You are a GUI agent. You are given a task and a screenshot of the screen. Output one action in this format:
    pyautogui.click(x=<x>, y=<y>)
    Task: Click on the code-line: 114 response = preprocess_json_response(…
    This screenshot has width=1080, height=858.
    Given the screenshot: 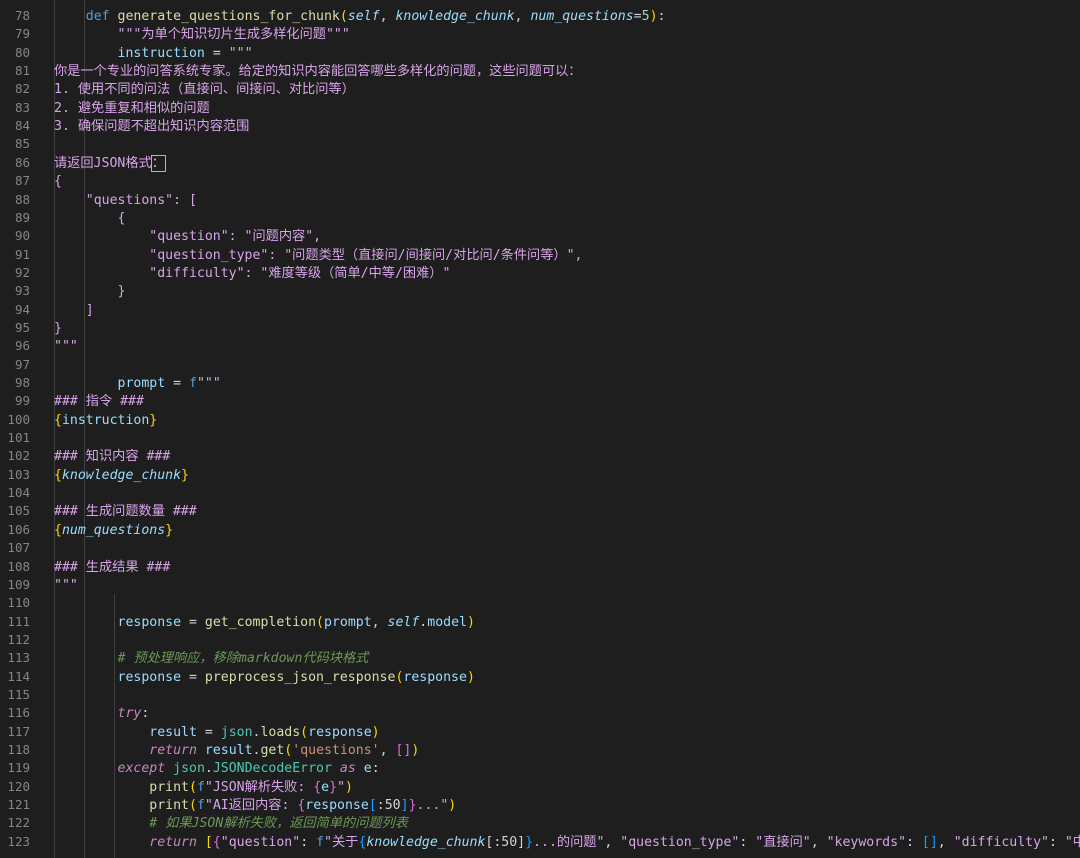 What is the action you would take?
    pyautogui.click(x=540, y=677)
    